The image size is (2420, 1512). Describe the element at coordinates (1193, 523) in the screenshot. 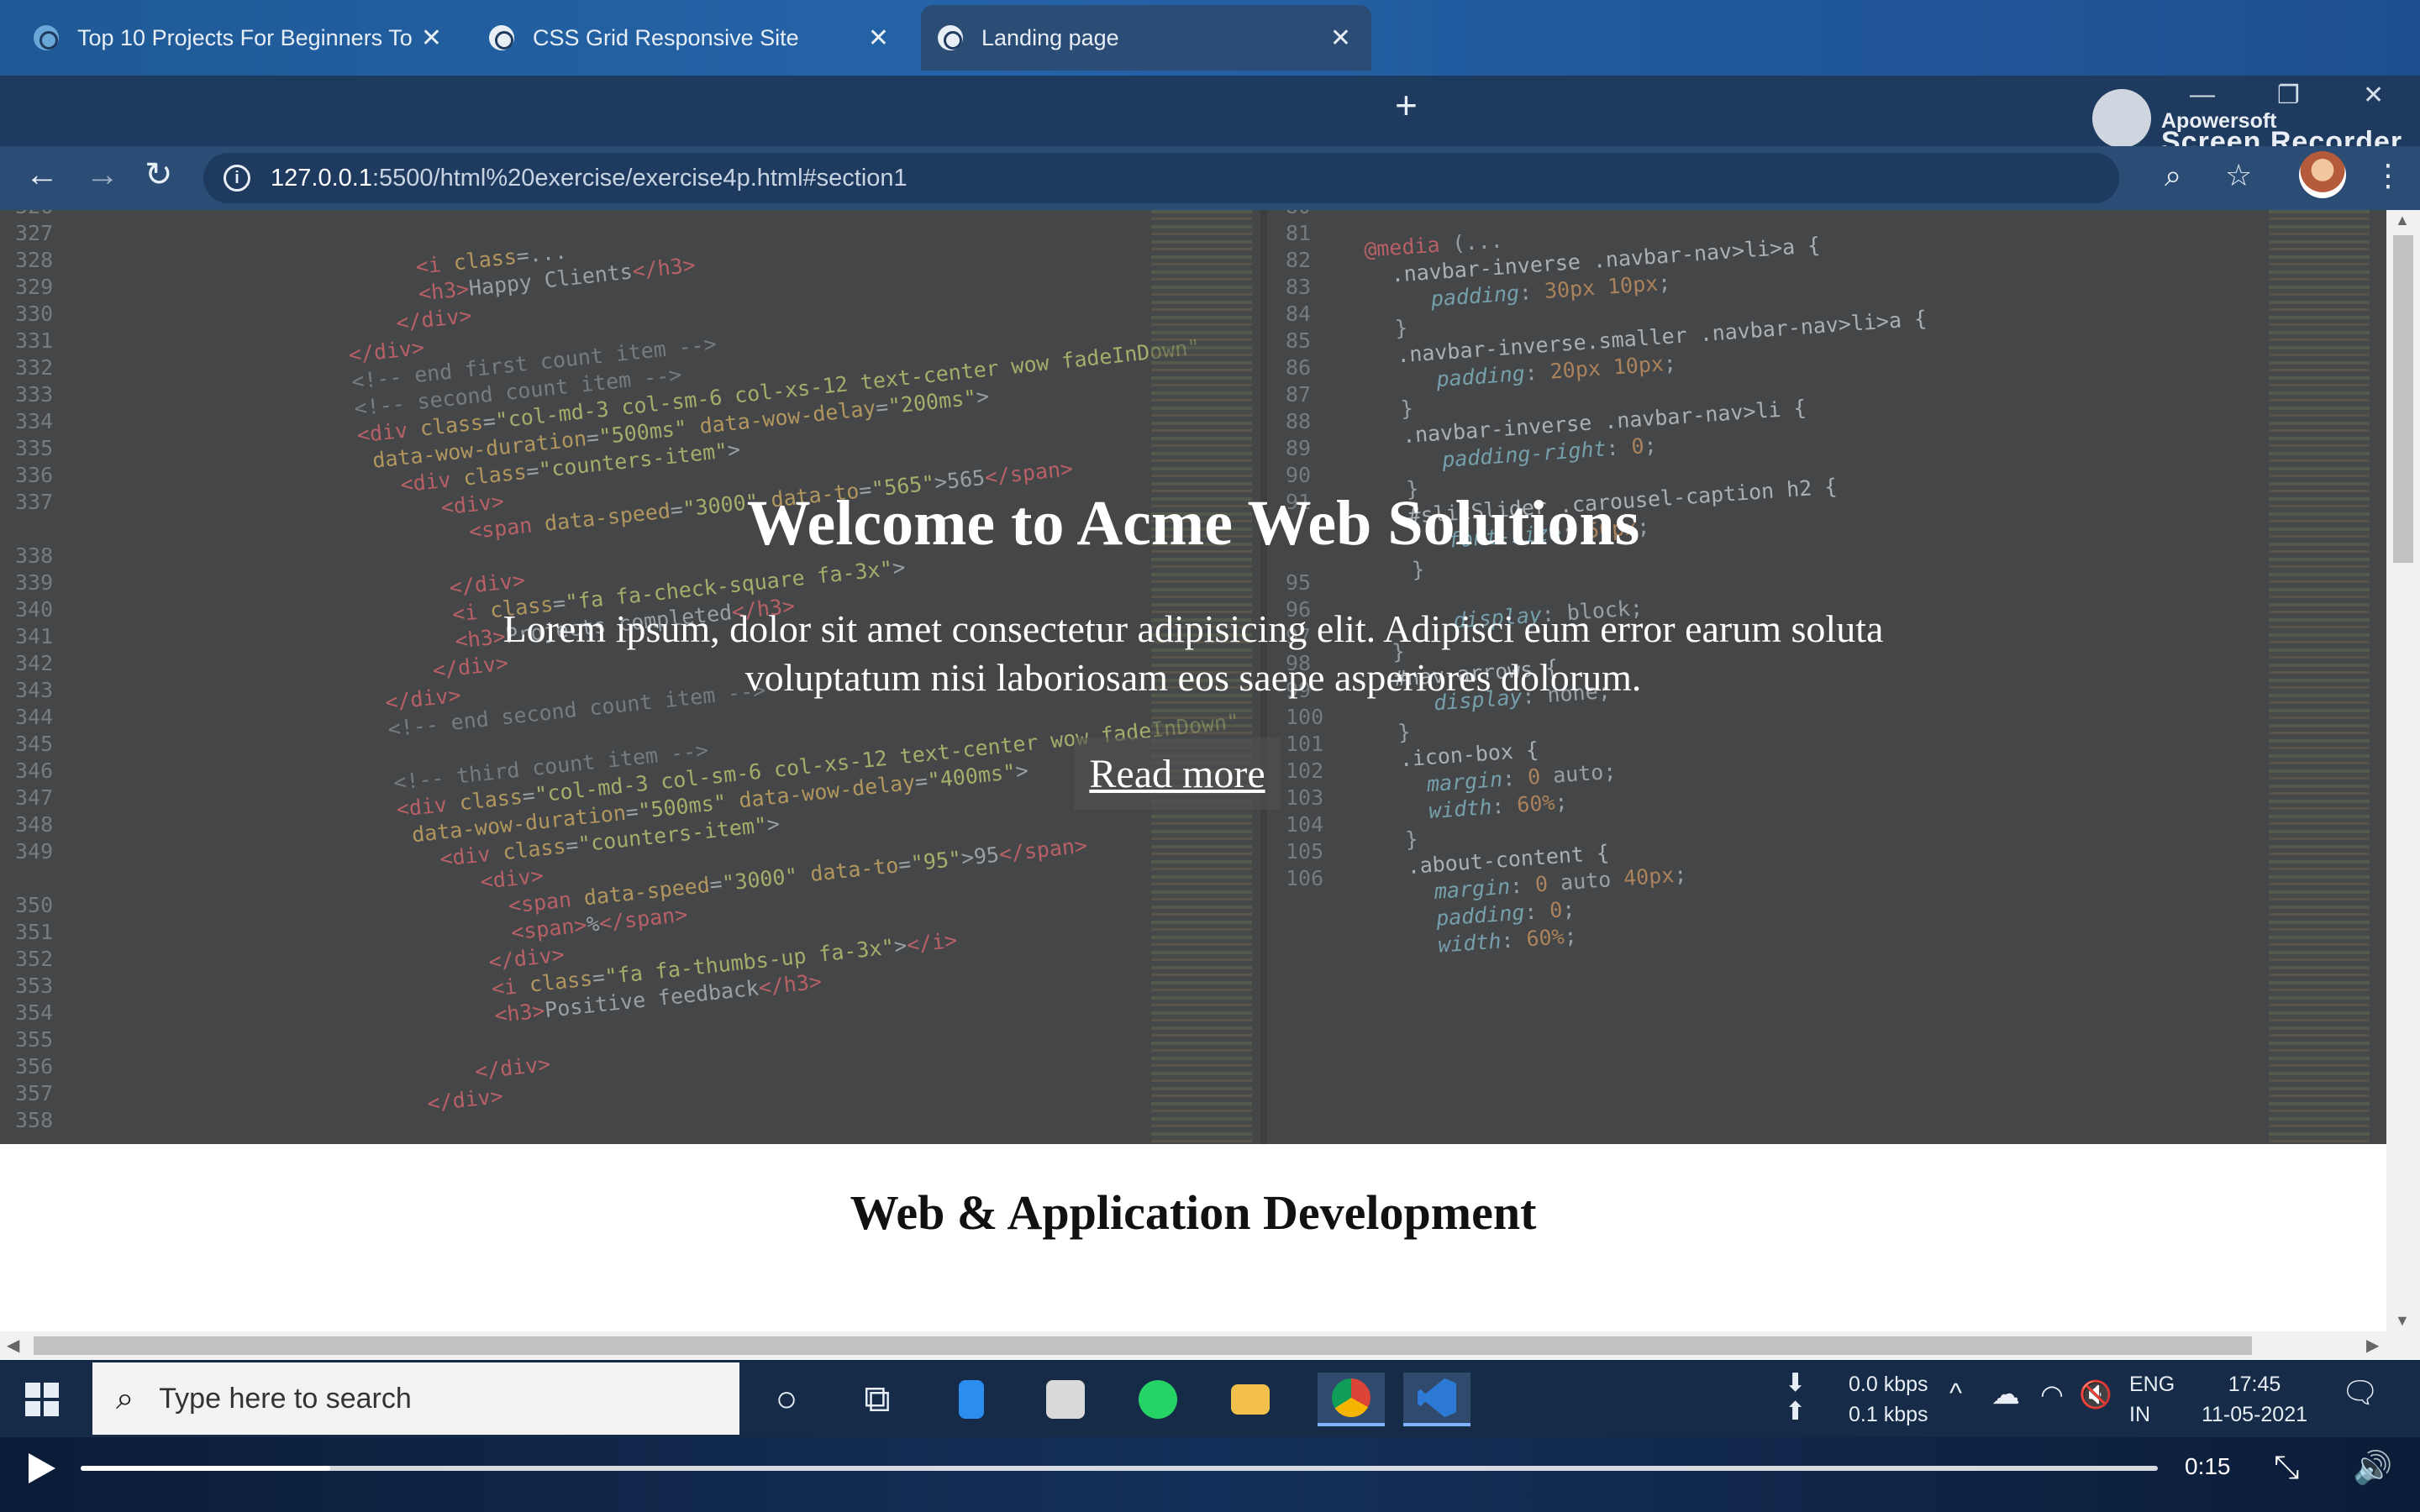

I see `hero-title: Welcome to Acme Web Solutions` at that location.